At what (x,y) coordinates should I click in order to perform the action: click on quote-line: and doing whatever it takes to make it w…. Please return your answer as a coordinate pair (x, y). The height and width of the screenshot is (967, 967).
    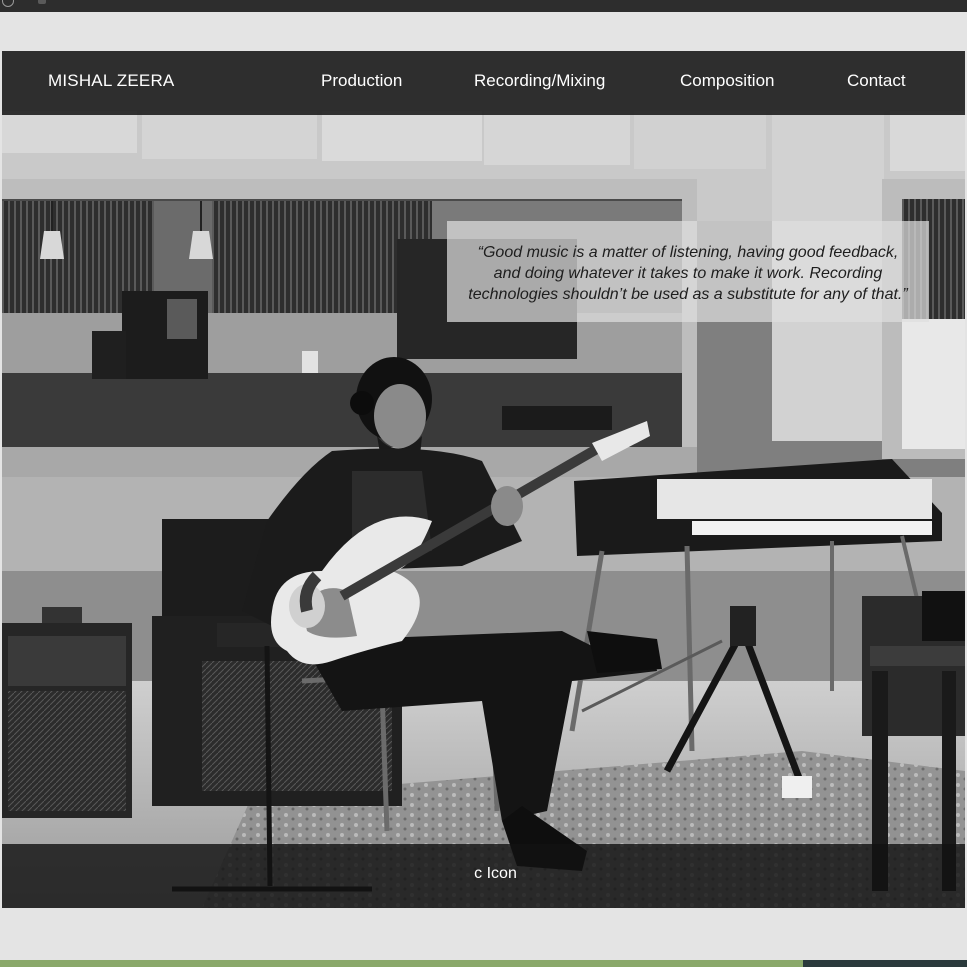
    Looking at the image, I should click on (688, 273).